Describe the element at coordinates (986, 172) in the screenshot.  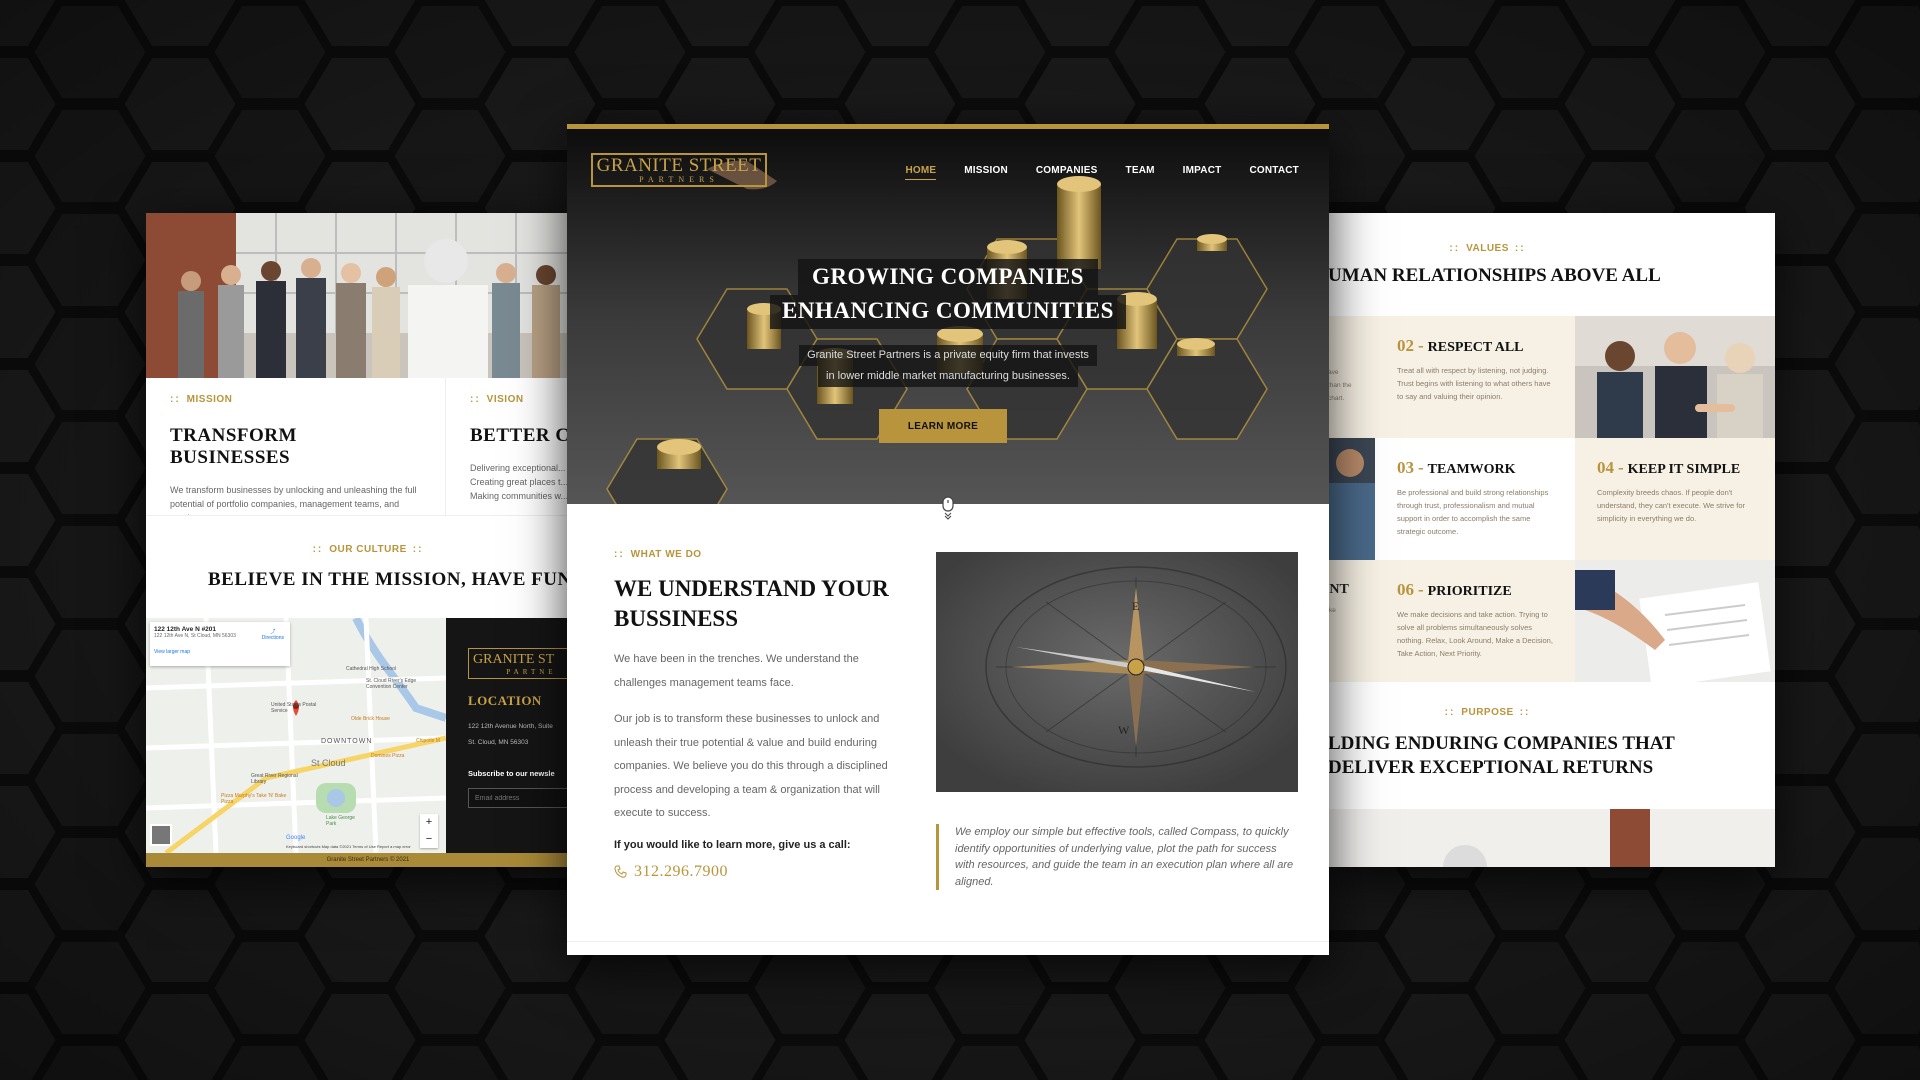
I see `nav-mission: MISSION` at that location.